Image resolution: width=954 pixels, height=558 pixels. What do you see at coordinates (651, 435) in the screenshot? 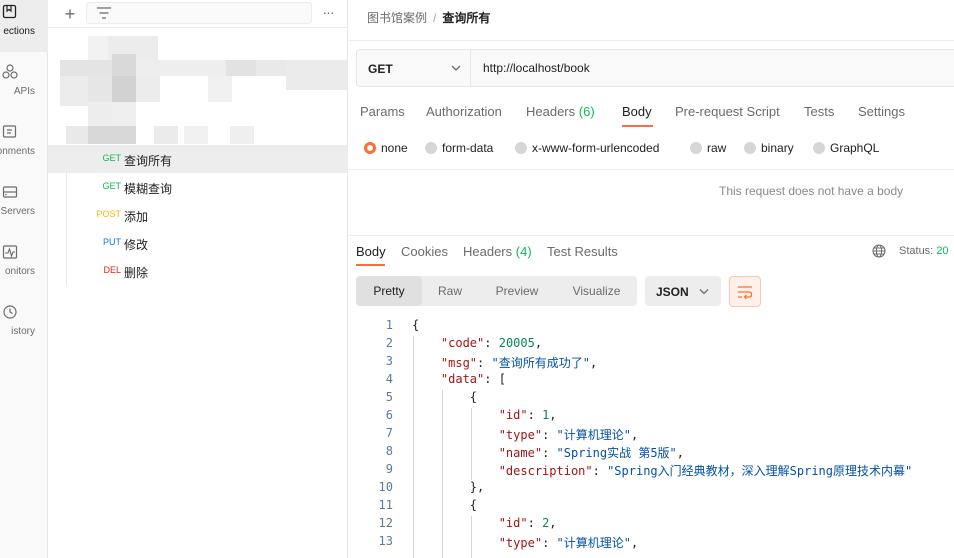
I see `code-line: 7 "type": "计算机理论",` at bounding box center [651, 435].